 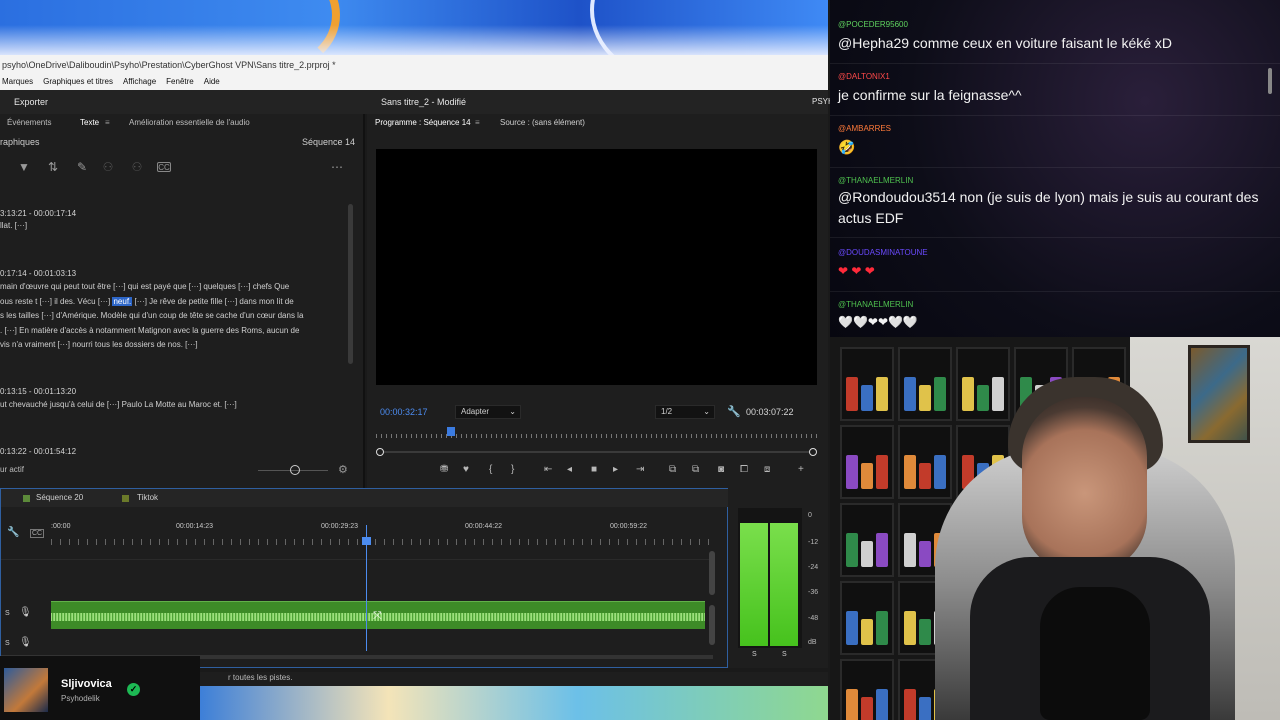 I want to click on current-timecode: 00:00:32:17, so click(x=404, y=412).